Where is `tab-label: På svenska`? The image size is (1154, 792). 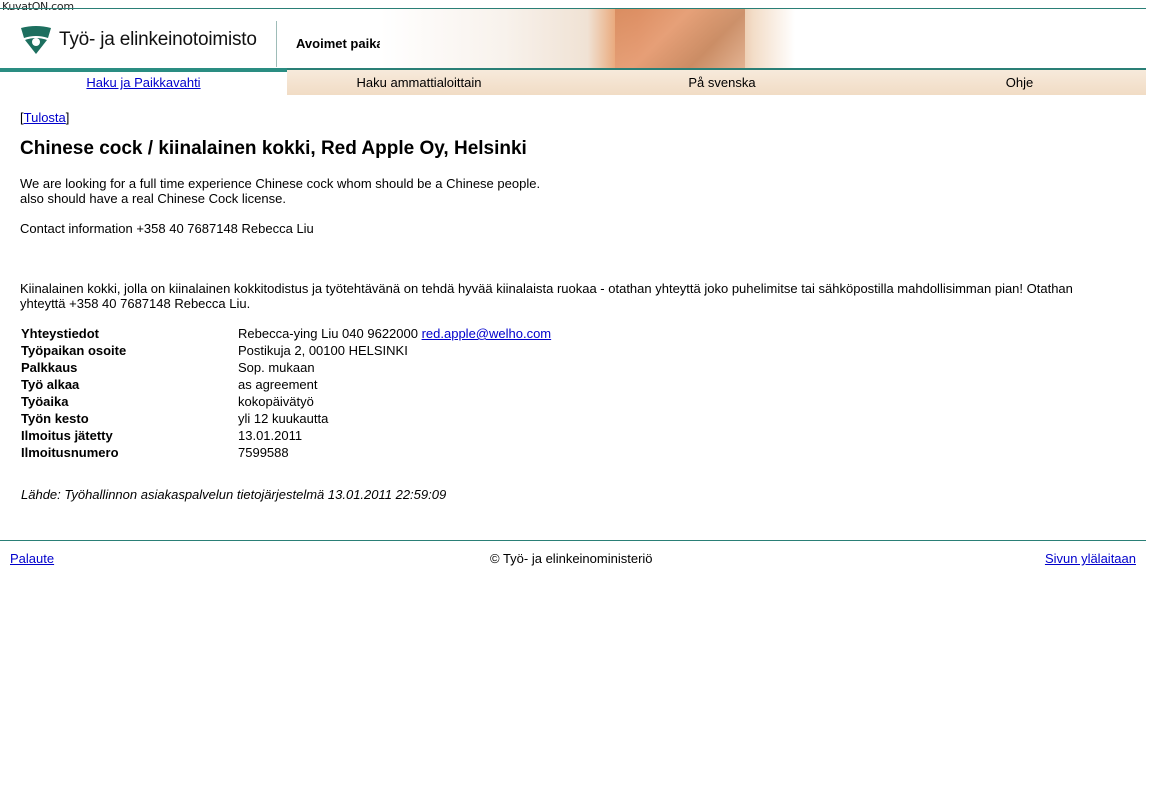 tab-label: På svenska is located at coordinates (721, 82).